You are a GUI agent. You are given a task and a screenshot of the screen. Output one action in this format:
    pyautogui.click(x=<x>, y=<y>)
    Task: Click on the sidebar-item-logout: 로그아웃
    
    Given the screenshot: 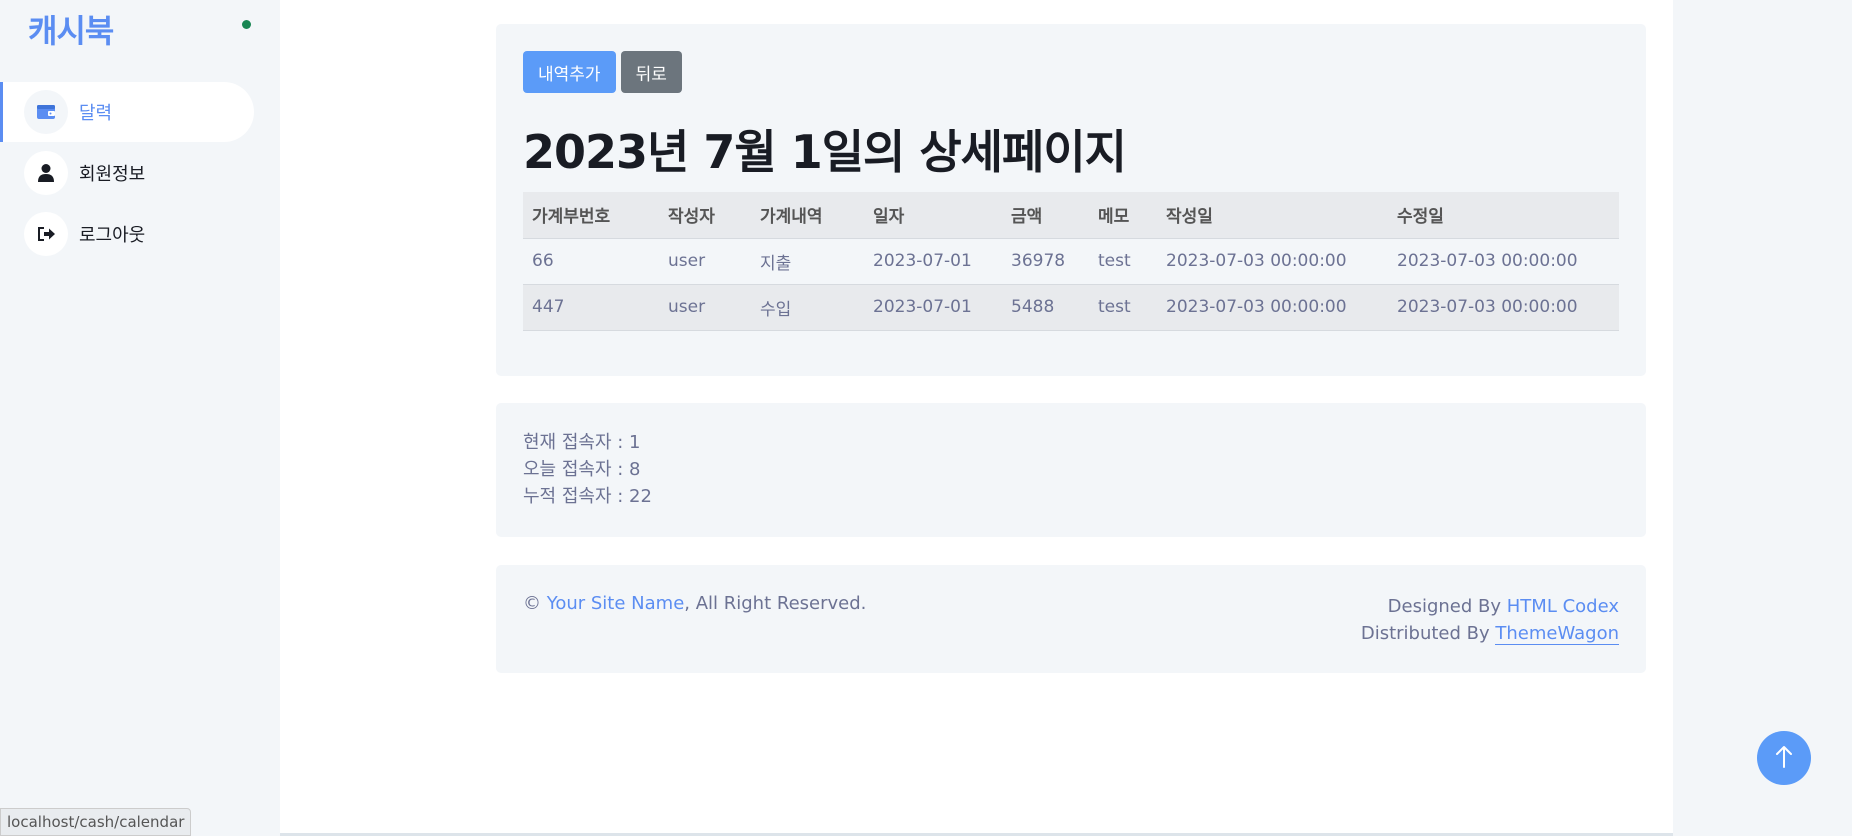 What is the action you would take?
    pyautogui.click(x=127, y=234)
    